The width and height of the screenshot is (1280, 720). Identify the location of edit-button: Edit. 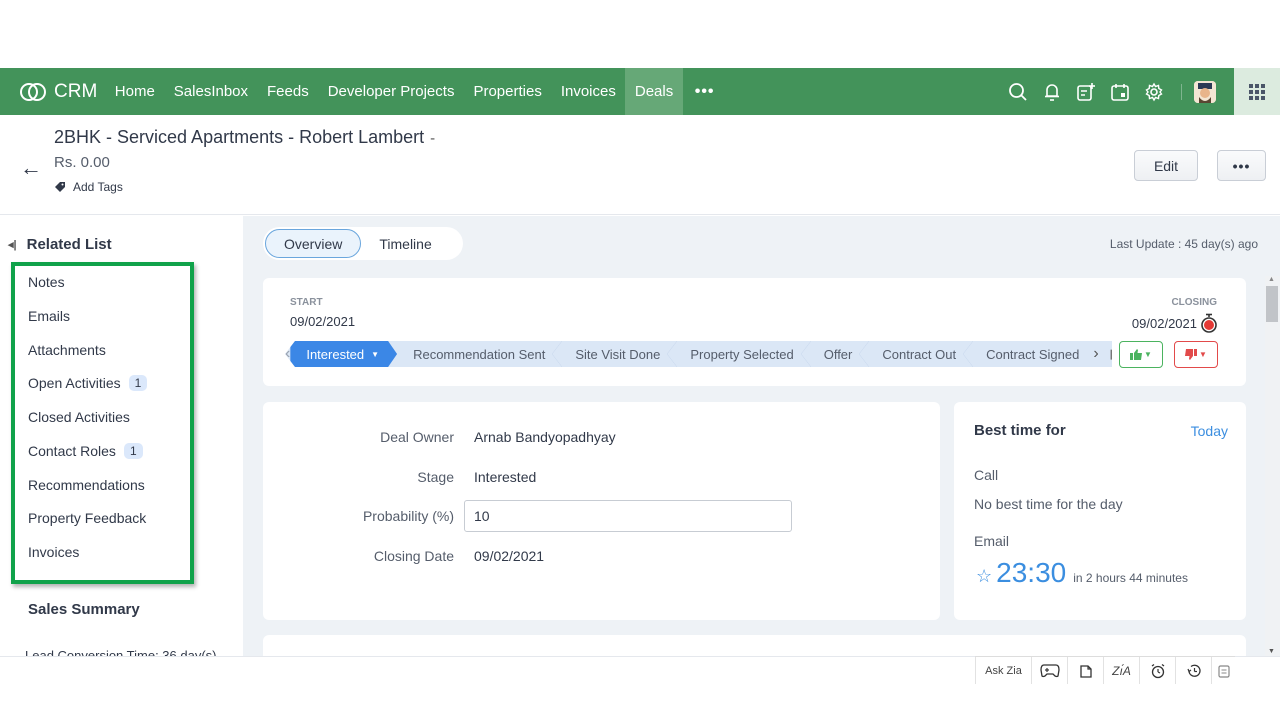
(1166, 165).